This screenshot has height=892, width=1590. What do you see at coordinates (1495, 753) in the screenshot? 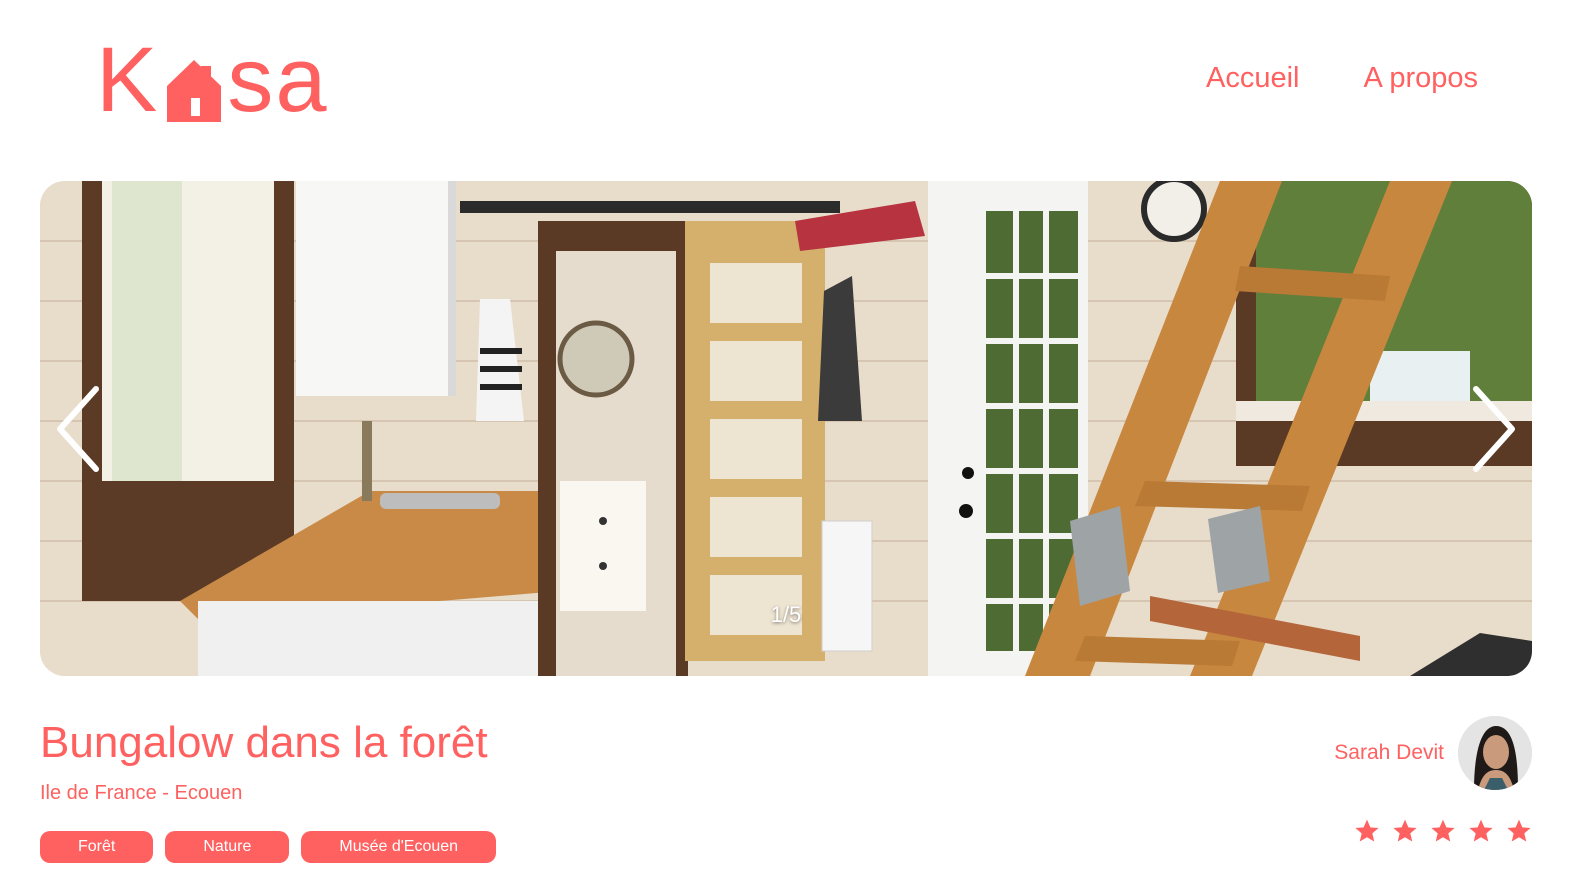
I see `avatar` at bounding box center [1495, 753].